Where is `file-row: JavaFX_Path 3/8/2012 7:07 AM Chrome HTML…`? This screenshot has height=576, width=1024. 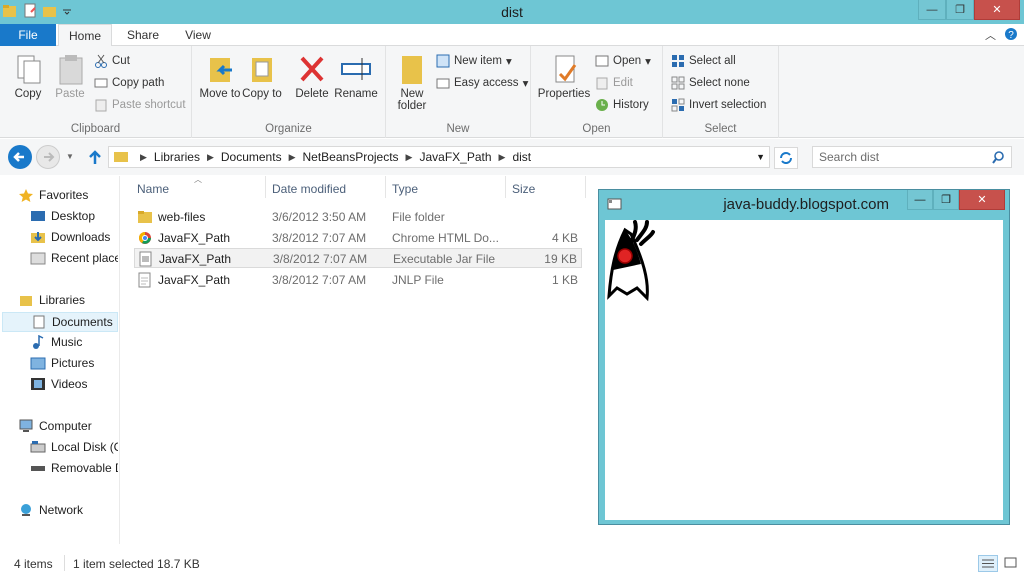
file-row: JavaFX_Path 3/8/2012 7:07 AM Chrome HTML… is located at coordinates (358, 238).